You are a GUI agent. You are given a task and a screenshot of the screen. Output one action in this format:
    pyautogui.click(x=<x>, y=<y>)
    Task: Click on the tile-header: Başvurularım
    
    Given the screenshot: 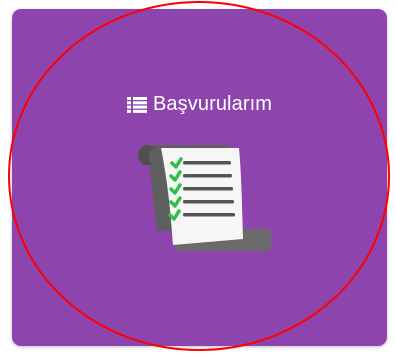 What is the action you would take?
    pyautogui.click(x=199, y=104)
    